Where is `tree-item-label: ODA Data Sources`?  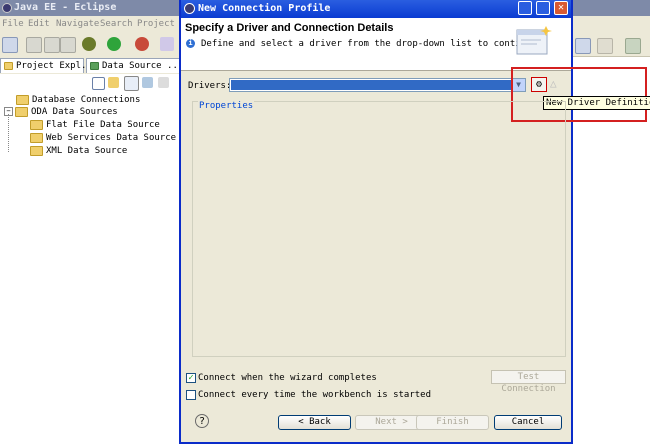 tree-item-label: ODA Data Sources is located at coordinates (74, 112).